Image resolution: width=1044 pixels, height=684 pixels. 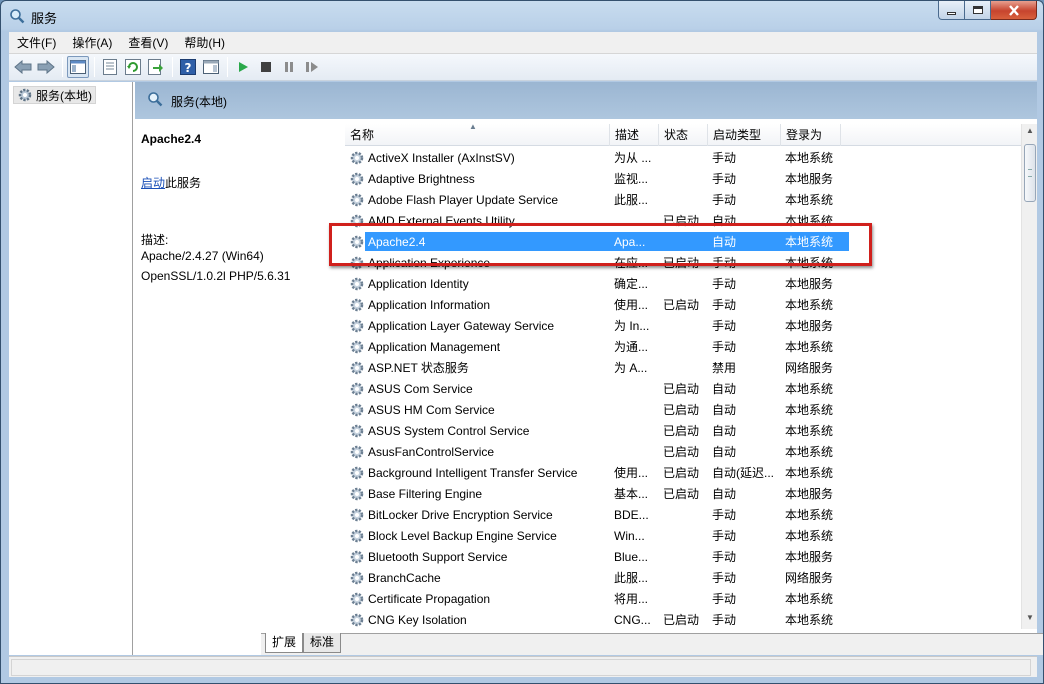 What do you see at coordinates (683, 619) in the screenshot?
I see `table-row: CNG Key Isolation CNG... 已启动 手动 本地系统` at bounding box center [683, 619].